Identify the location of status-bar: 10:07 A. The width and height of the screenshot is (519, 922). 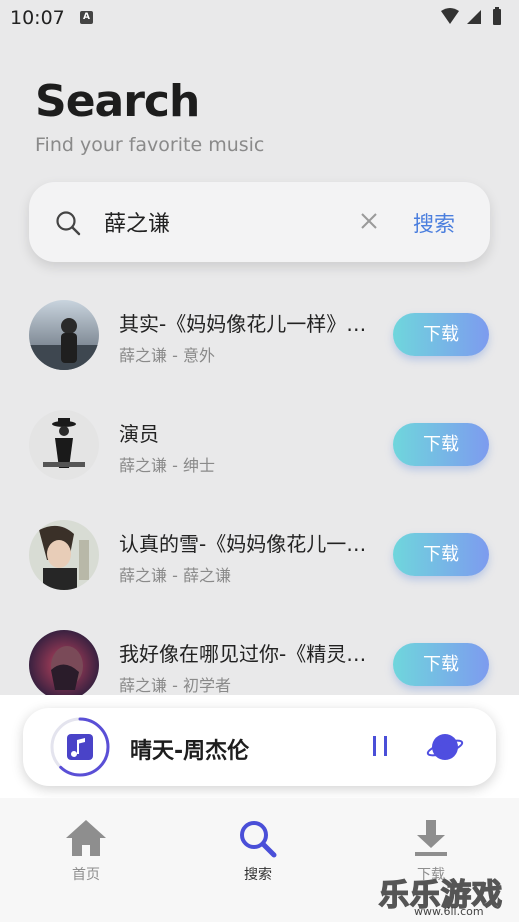
(259, 18).